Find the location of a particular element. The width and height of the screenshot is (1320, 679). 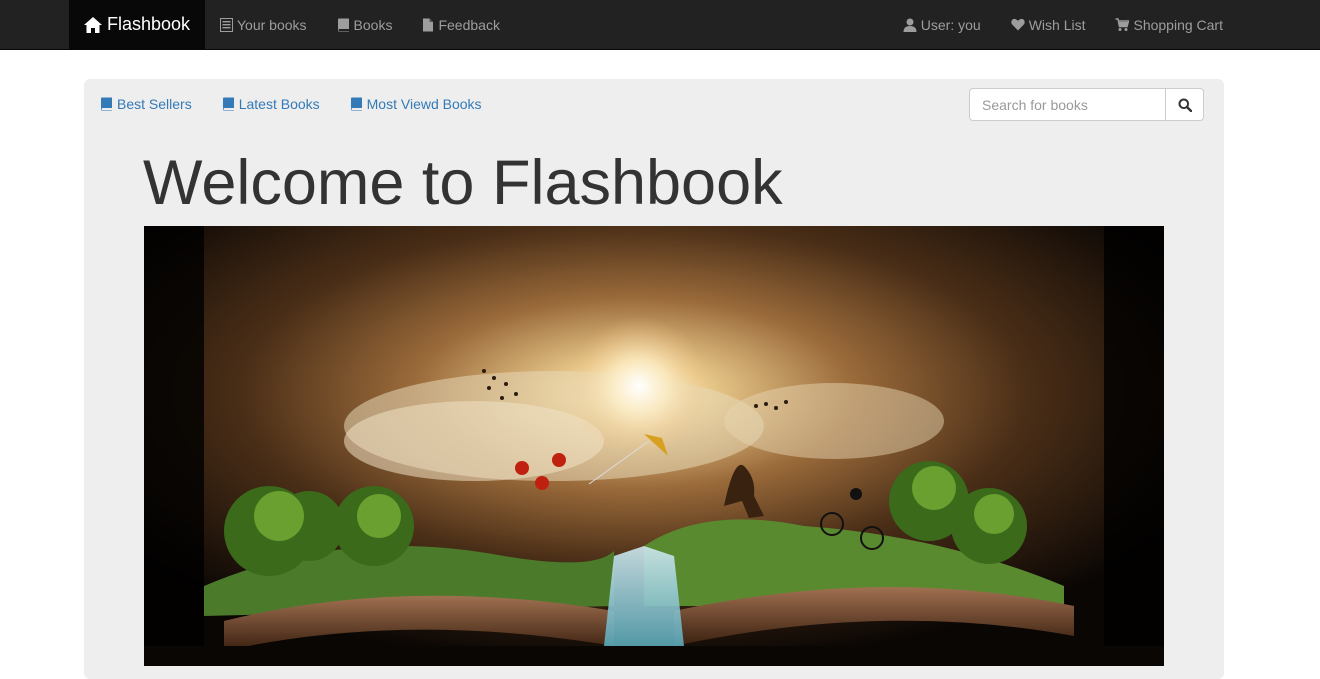

list-icon is located at coordinates (226, 24).